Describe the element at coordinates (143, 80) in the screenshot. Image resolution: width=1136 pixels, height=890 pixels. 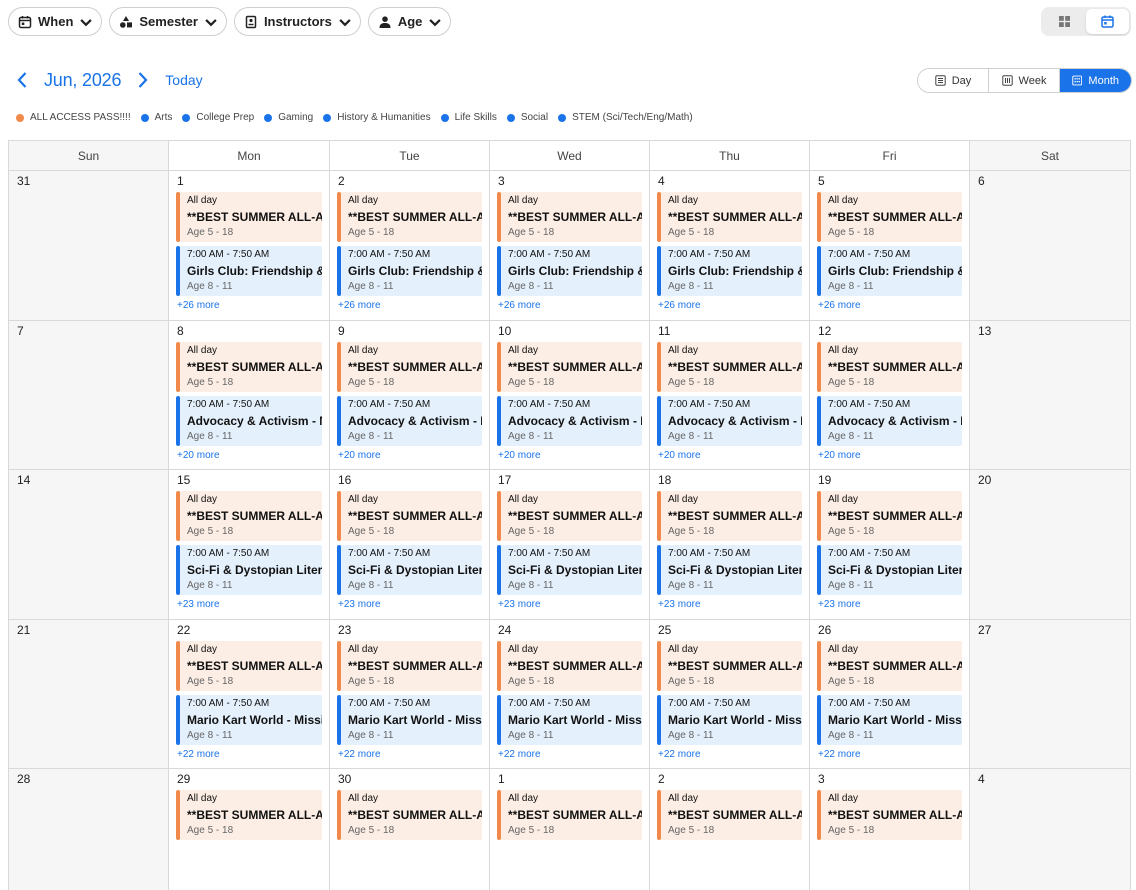
I see `next-month-button` at that location.